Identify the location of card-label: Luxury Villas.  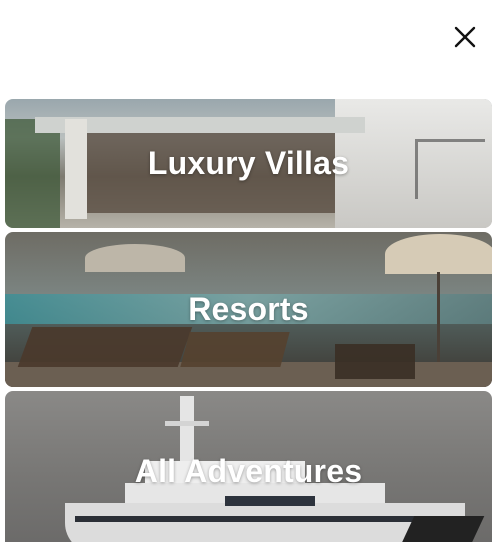
(248, 163).